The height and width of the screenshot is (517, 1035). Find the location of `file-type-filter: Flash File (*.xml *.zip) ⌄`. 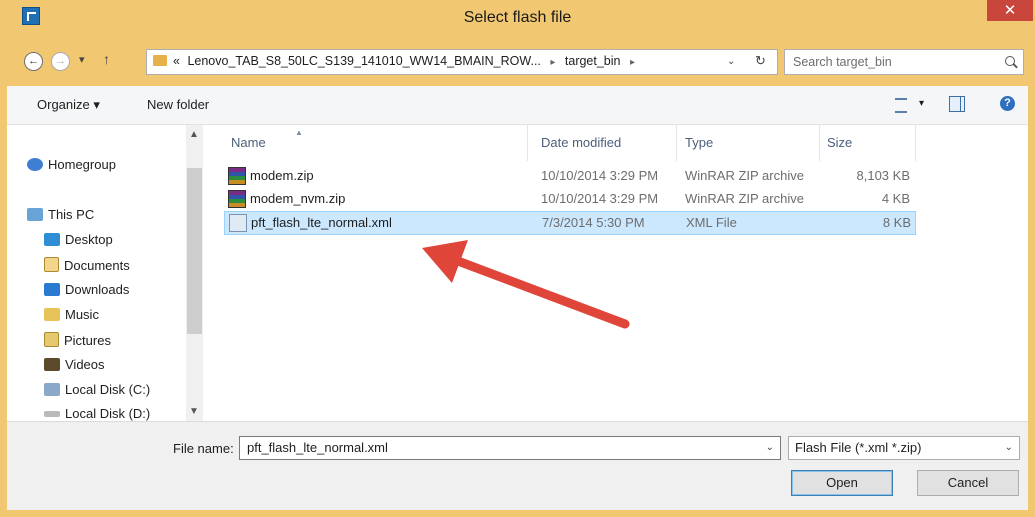

file-type-filter: Flash File (*.xml *.zip) ⌄ is located at coordinates (904, 448).